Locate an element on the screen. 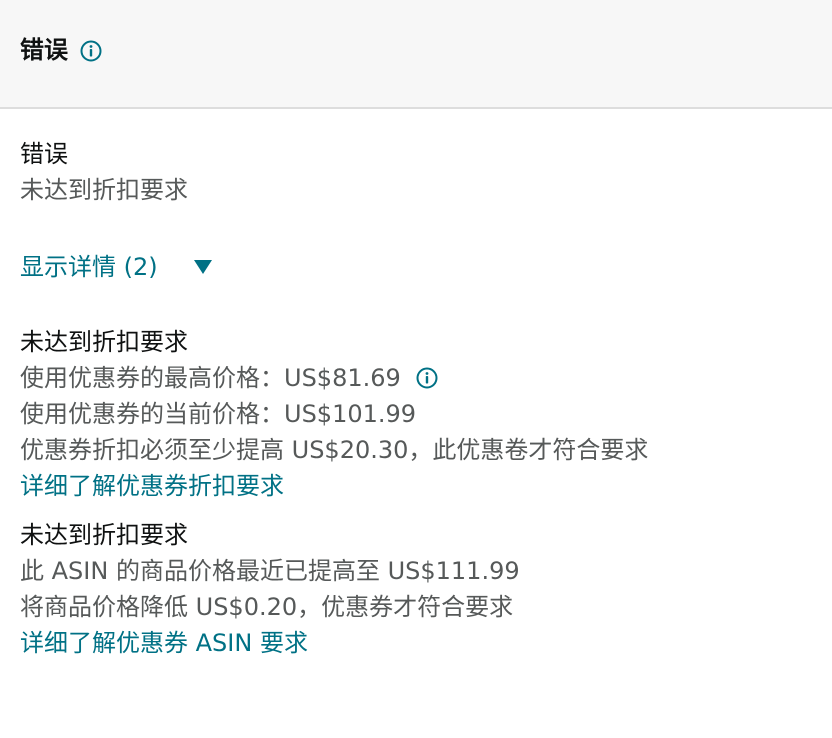 The width and height of the screenshot is (832, 738). learn-more-asin-link: 详细了解优惠券 ASIN 要求 is located at coordinates (270, 643).